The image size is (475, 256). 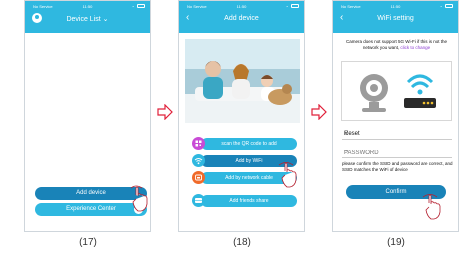 I want to click on wifi-icon, so click(x=198, y=160).